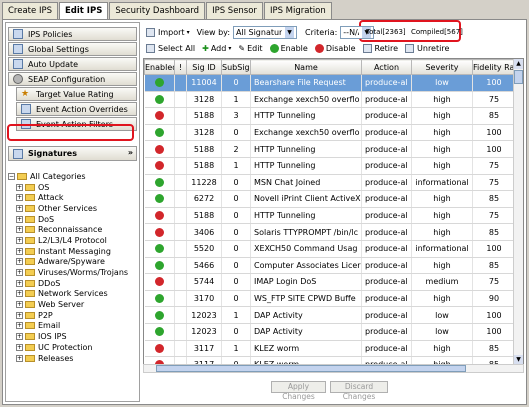 This screenshot has width=529, height=407. What do you see at coordinates (73, 251) in the screenshot?
I see `tree-item-instant-messaging: + Instant Messaging` at bounding box center [73, 251].